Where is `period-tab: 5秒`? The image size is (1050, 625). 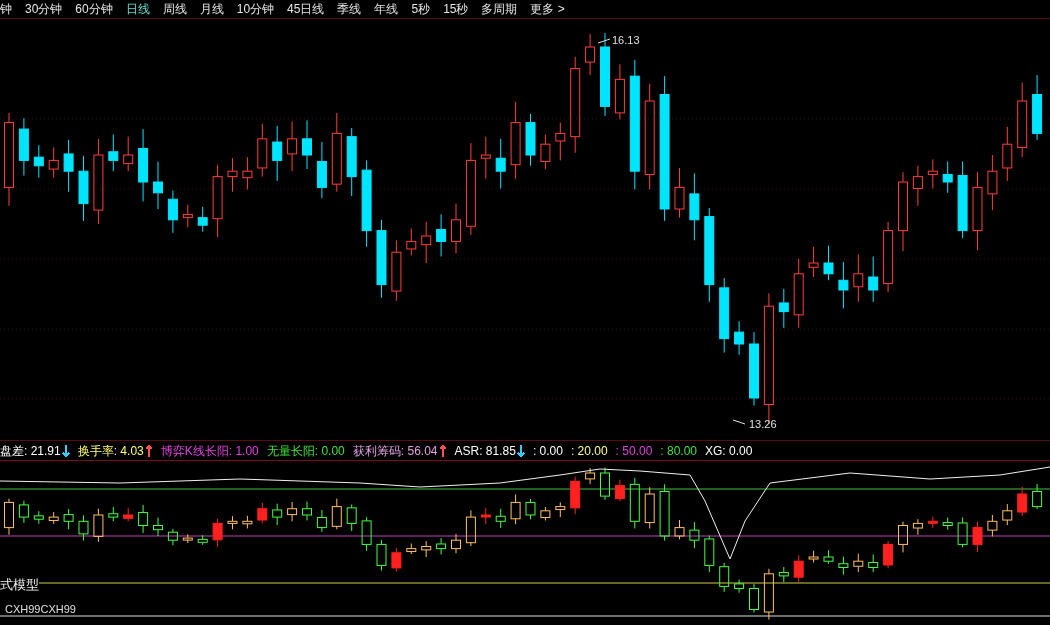 period-tab: 5秒 is located at coordinates (421, 9).